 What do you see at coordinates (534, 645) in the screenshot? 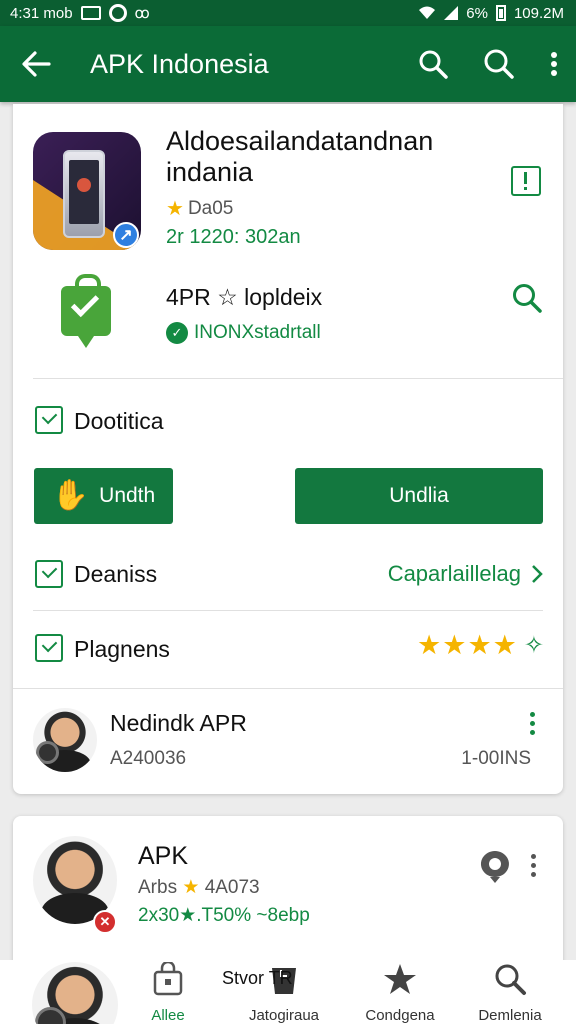
I see `sparkle-icon: ✧` at bounding box center [534, 645].